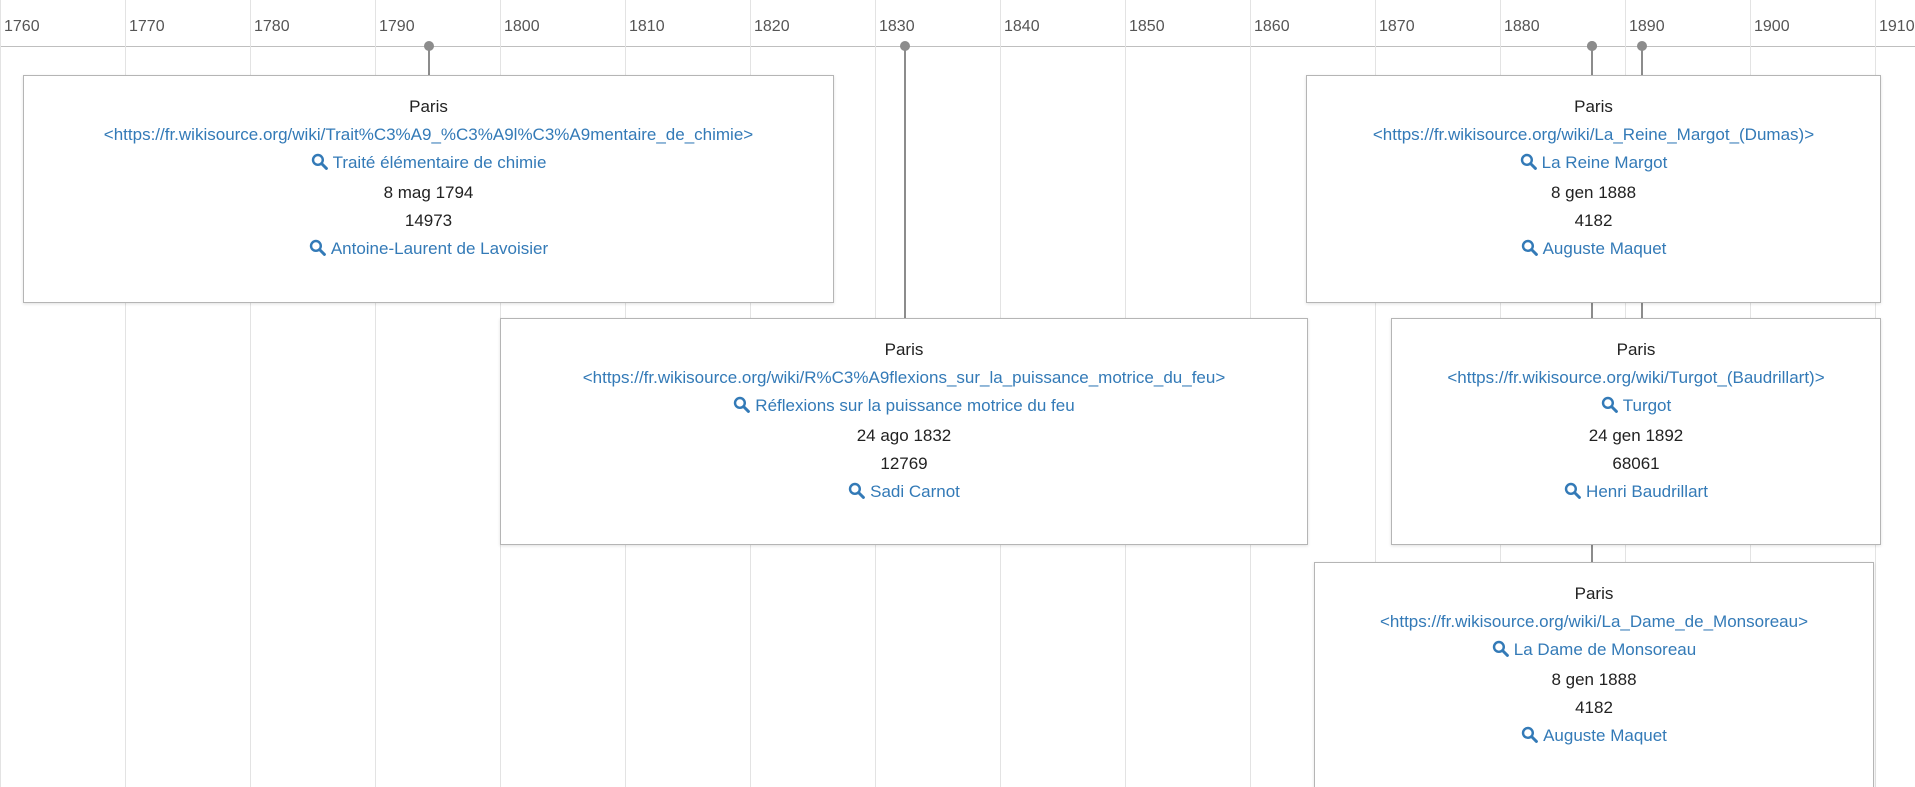 The width and height of the screenshot is (1915, 787). I want to click on event-count: 14973, so click(428, 220).